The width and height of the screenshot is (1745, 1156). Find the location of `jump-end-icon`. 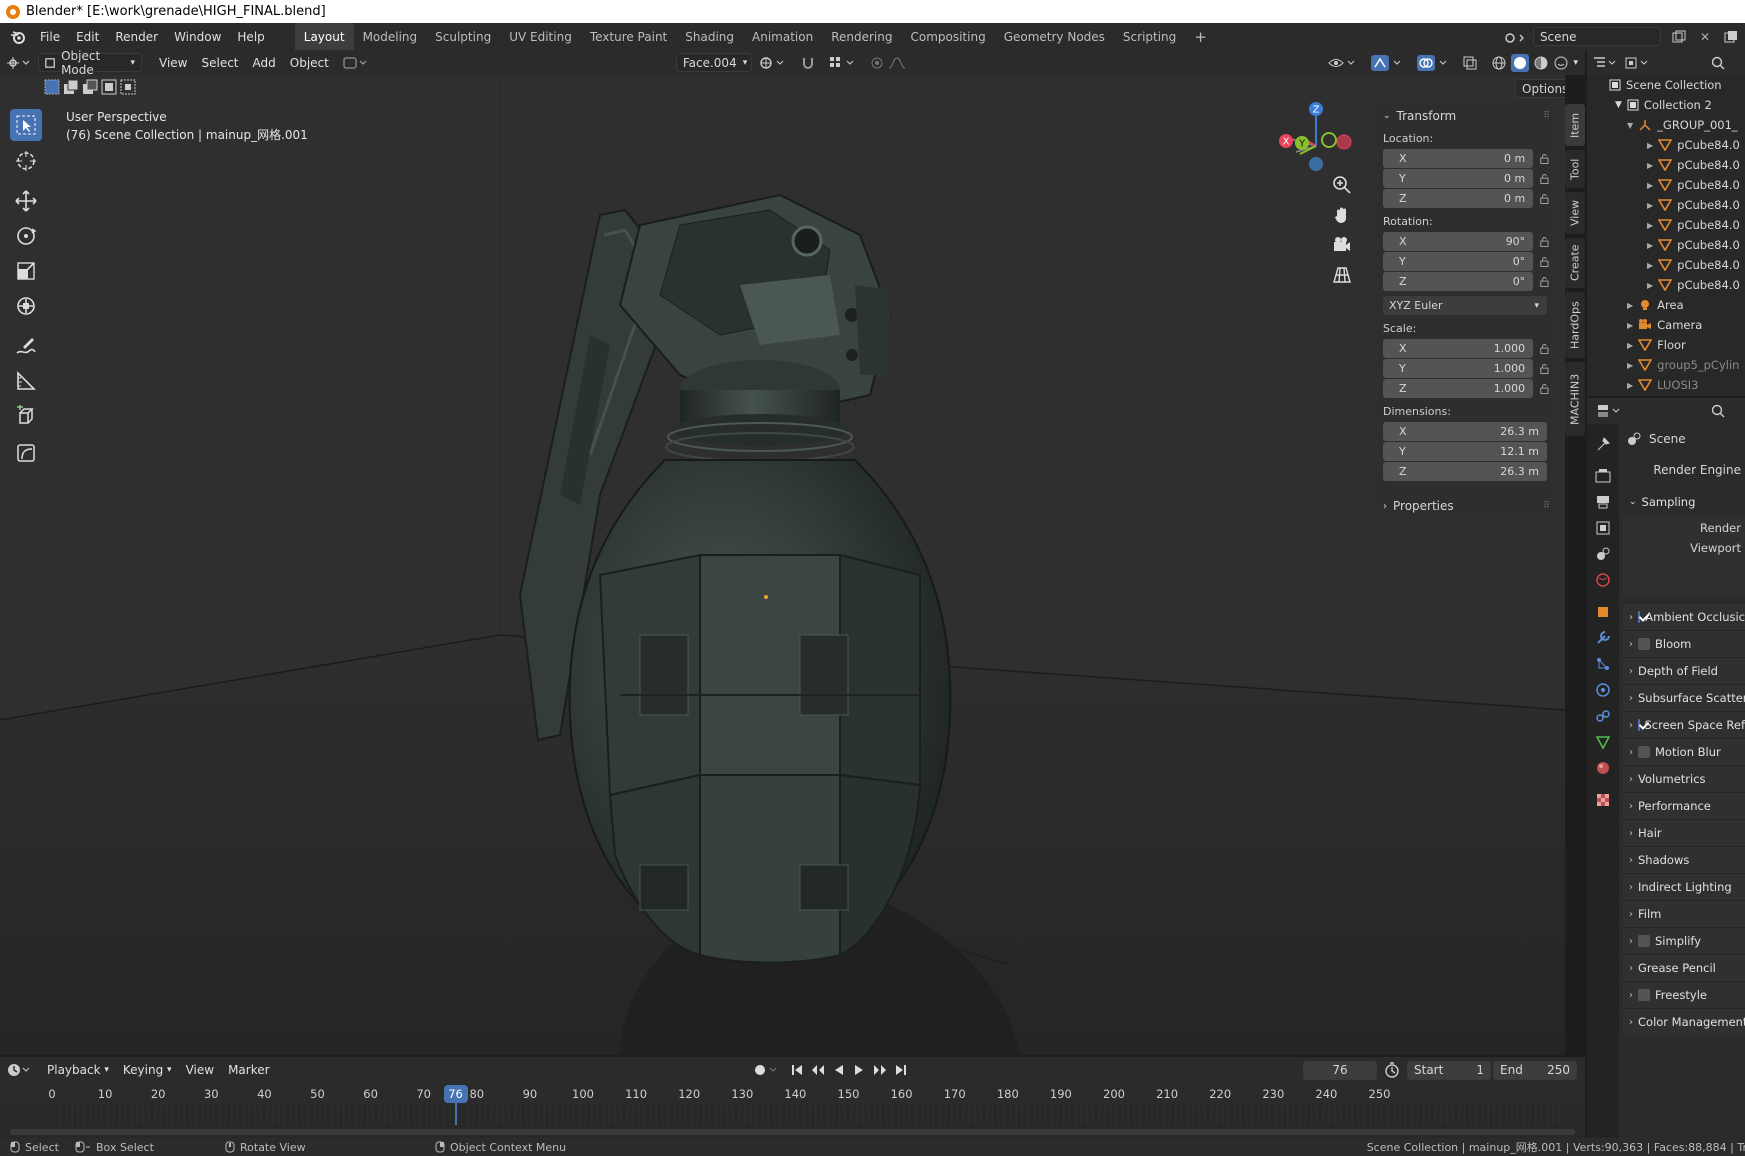

jump-end-icon is located at coordinates (901, 1070).